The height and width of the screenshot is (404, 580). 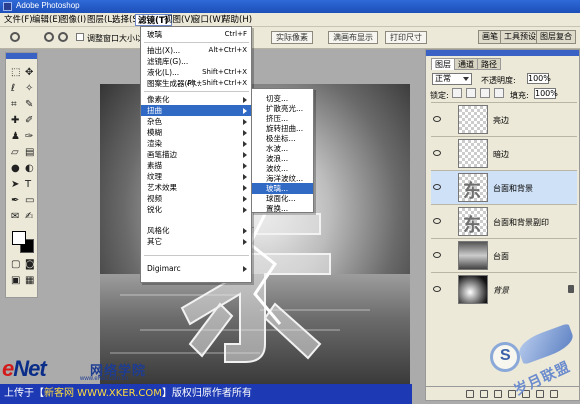 What do you see at coordinates (504, 255) in the screenshot?
I see `layer-row: 台面` at bounding box center [504, 255].